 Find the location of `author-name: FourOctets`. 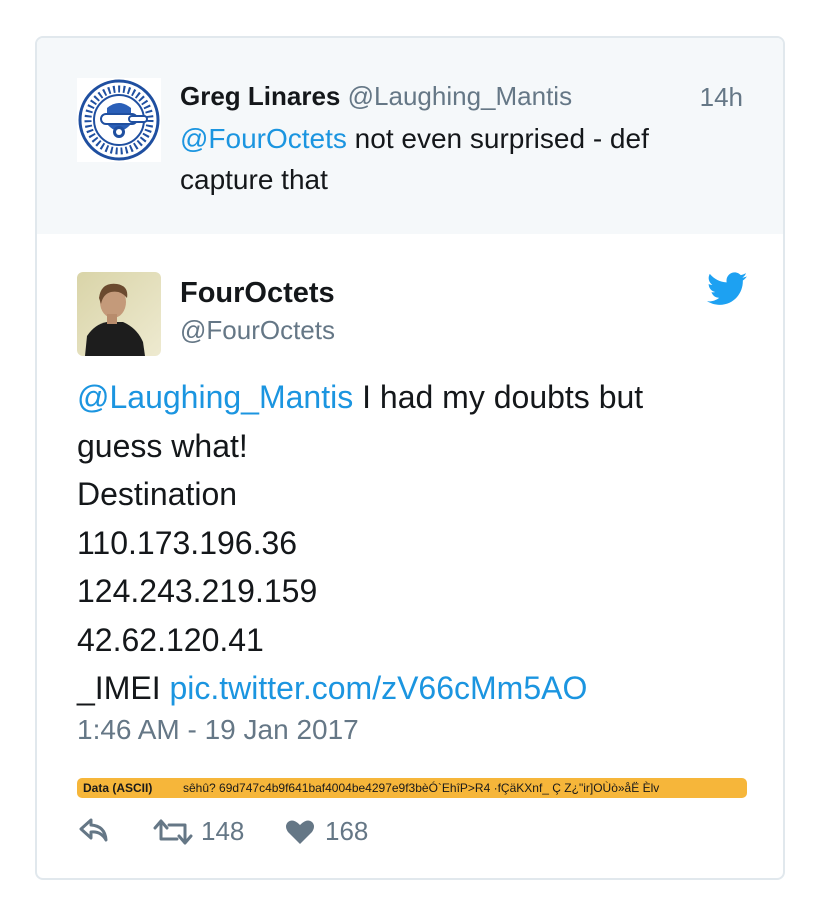

author-name: FourOctets is located at coordinates (257, 293).